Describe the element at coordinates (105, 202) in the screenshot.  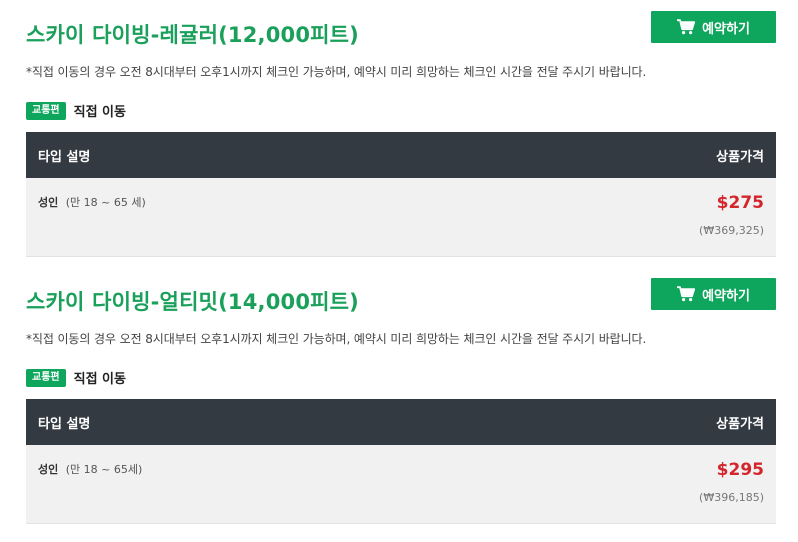
I see `age-range: (만 18 ~ 65 세)` at that location.